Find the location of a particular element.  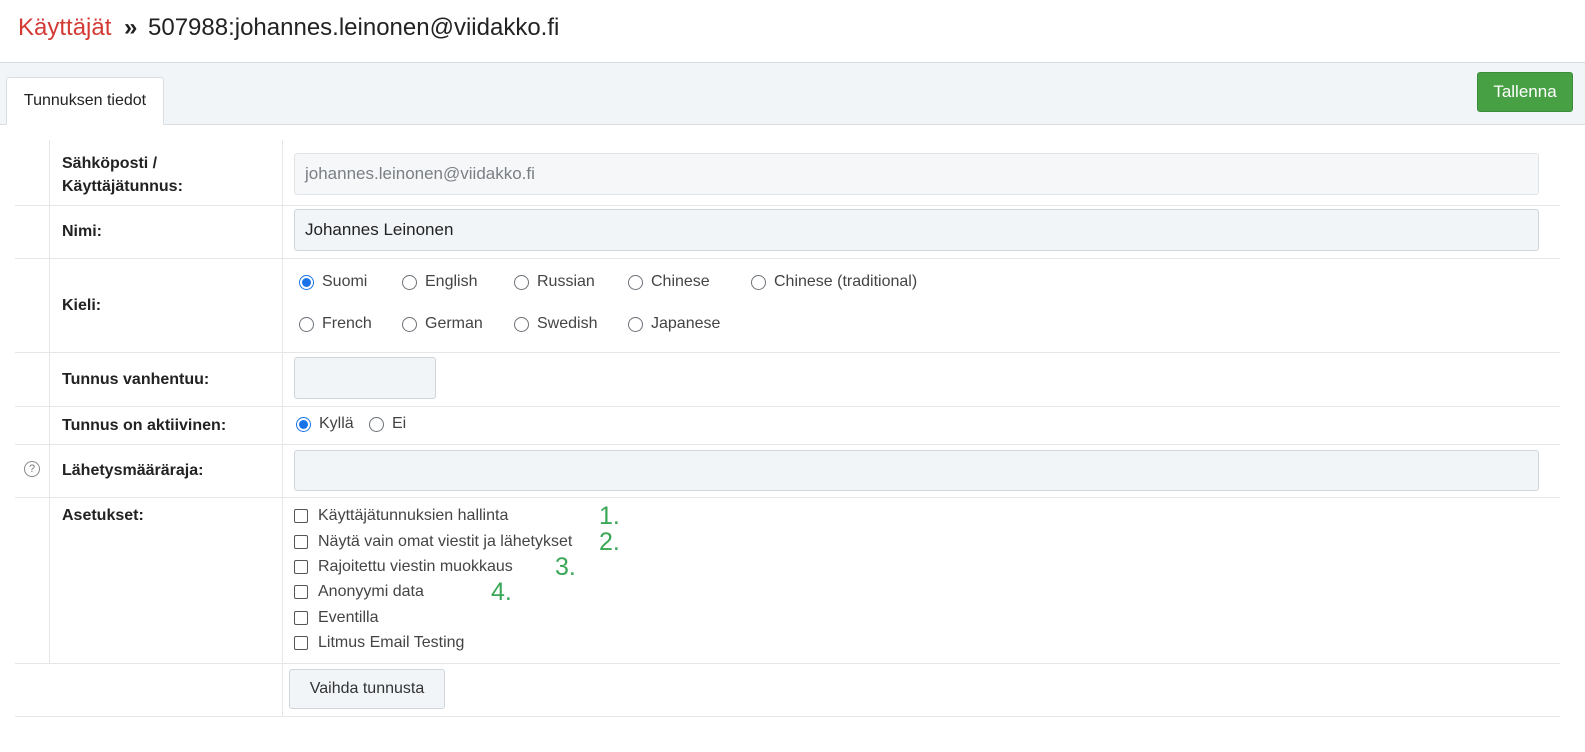

expires-label: Tunnus vanhentuu: is located at coordinates (136, 379).